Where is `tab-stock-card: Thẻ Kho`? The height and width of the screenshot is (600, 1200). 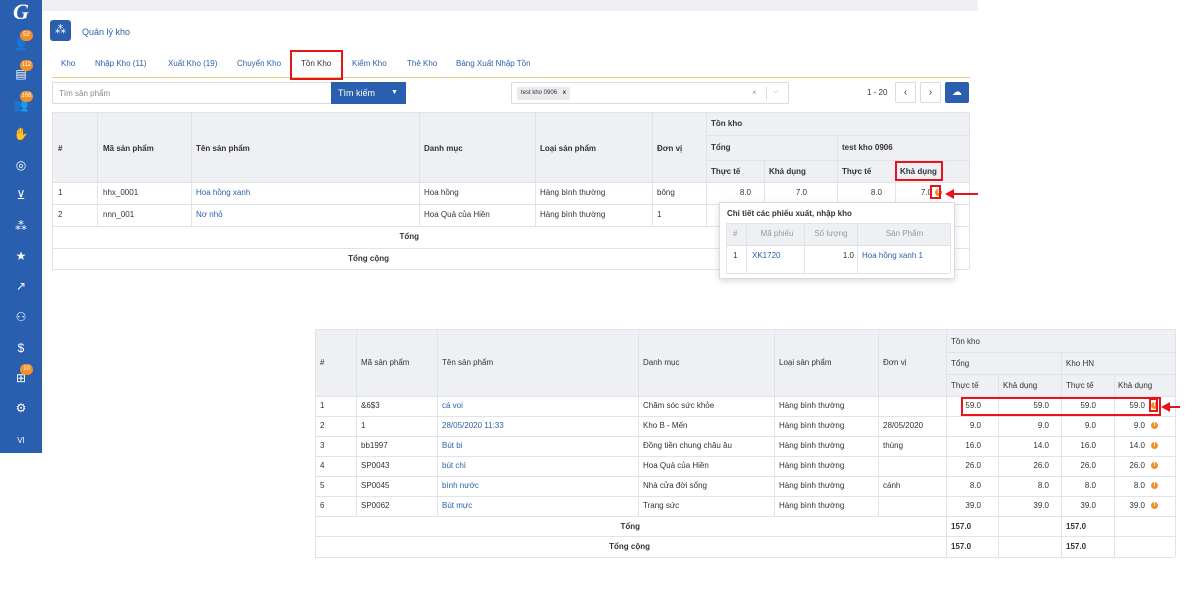 tab-stock-card: Thẻ Kho is located at coordinates (422, 63).